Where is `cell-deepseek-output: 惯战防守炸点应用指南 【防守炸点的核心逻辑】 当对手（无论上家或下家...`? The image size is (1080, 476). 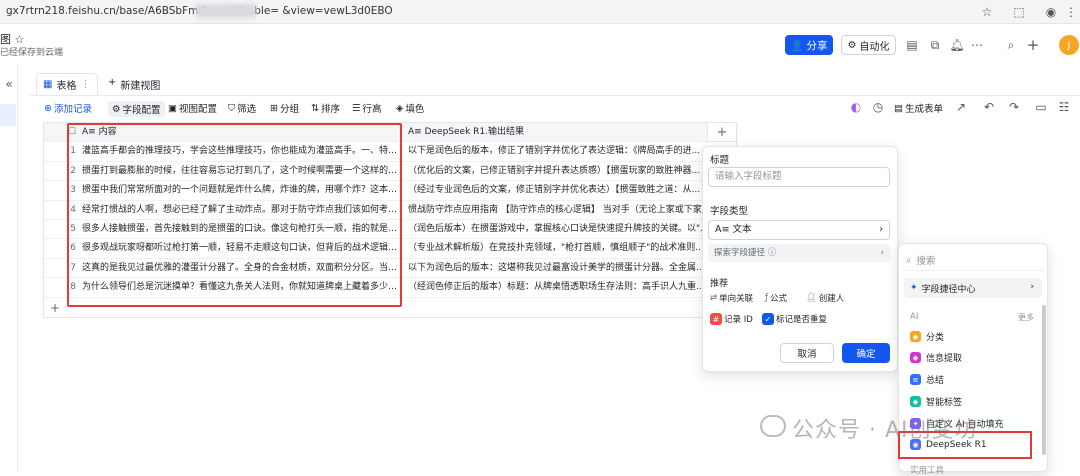 cell-deepseek-output: 惯战防守炸点应用指南 【防守炸点的核心逻辑】 当对手（无论上家或下家... is located at coordinates (572, 210).